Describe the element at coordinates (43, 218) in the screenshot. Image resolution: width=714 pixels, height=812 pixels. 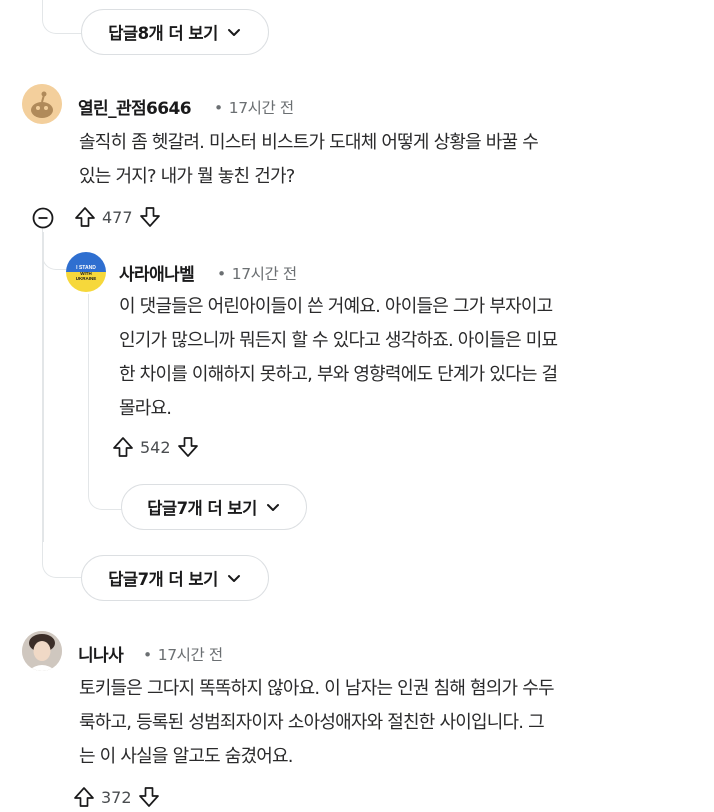
I see `collapse-thread-icon` at that location.